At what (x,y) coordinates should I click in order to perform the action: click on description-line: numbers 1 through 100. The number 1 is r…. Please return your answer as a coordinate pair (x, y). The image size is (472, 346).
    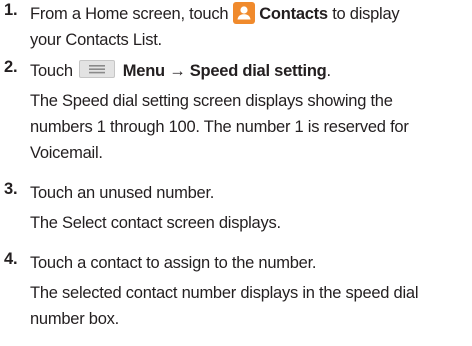
    Looking at the image, I should click on (219, 127).